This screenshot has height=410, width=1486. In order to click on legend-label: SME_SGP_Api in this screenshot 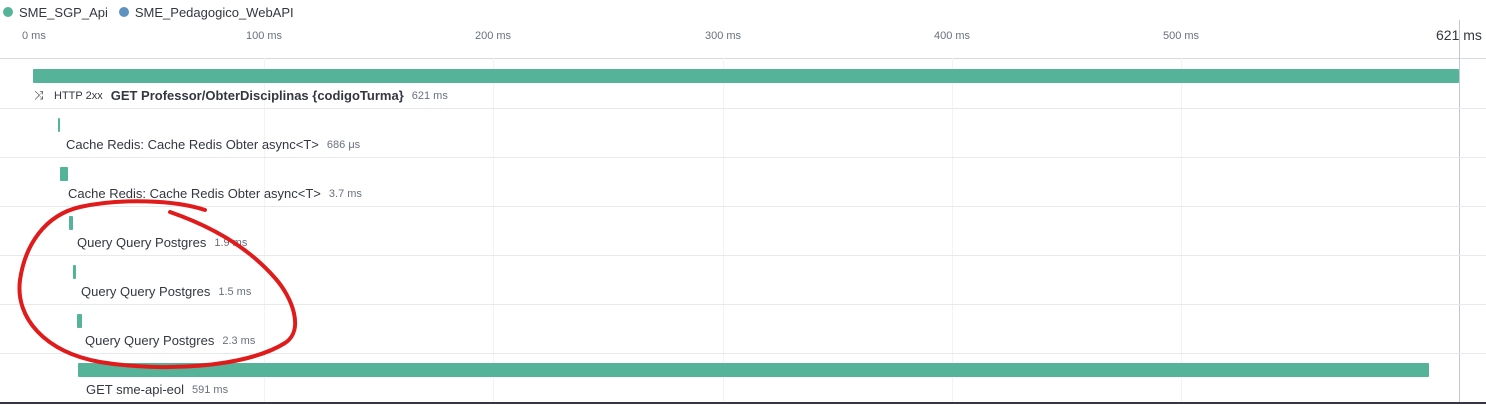, I will do `click(63, 12)`.